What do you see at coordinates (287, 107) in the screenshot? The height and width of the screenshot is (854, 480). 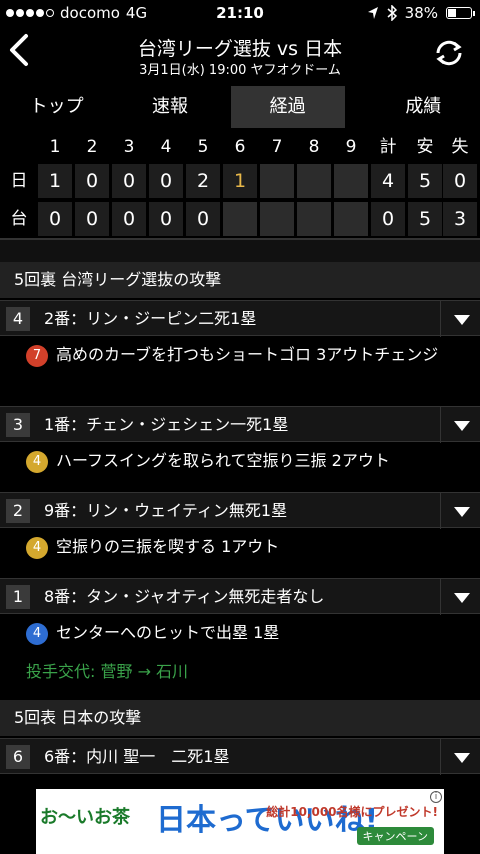 I see `tab-2: 経過` at bounding box center [287, 107].